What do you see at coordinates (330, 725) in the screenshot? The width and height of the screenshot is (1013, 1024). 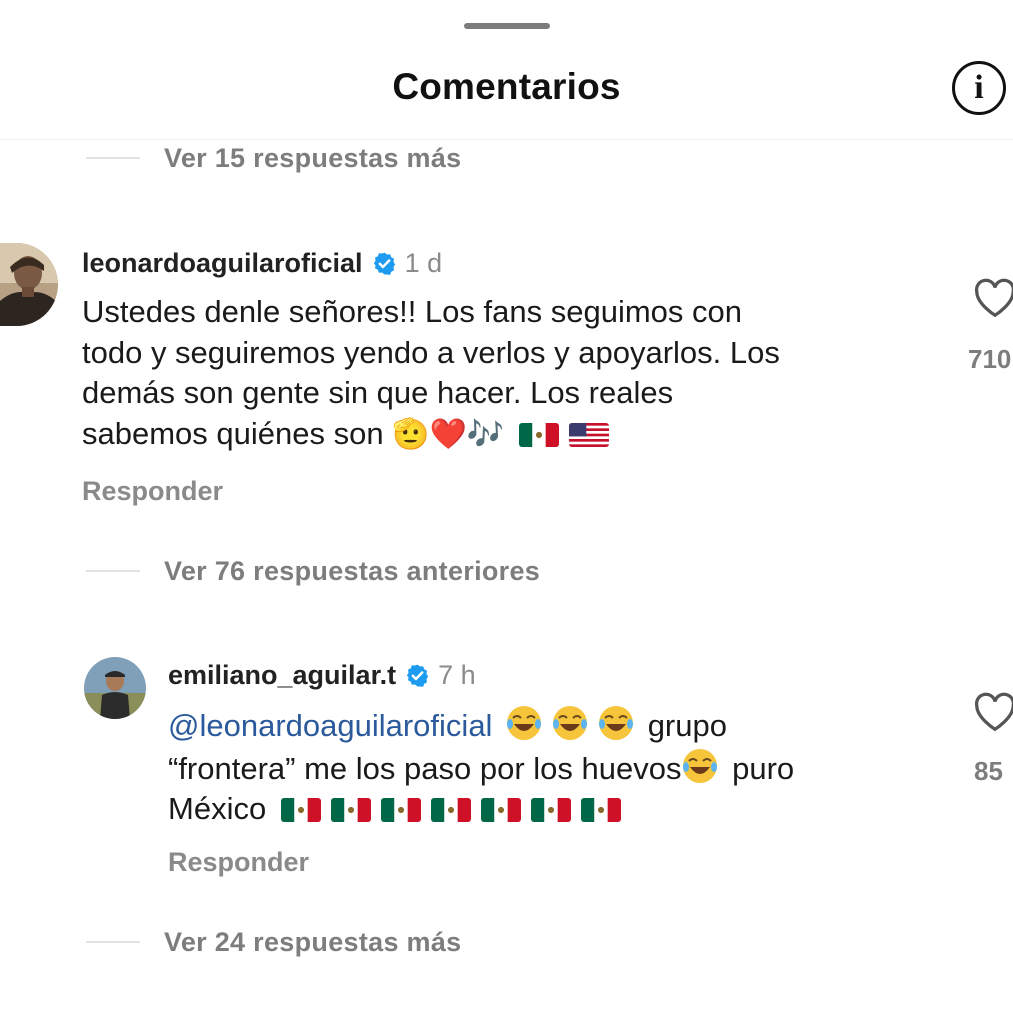 I see `mention-link: @leonardoaguilaroficial` at bounding box center [330, 725].